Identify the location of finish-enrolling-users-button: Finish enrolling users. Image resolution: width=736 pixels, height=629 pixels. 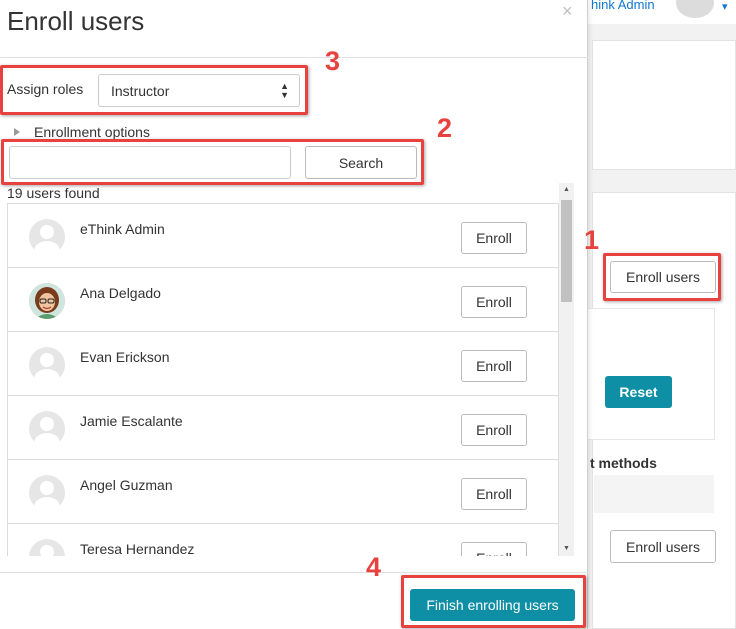
(492, 605).